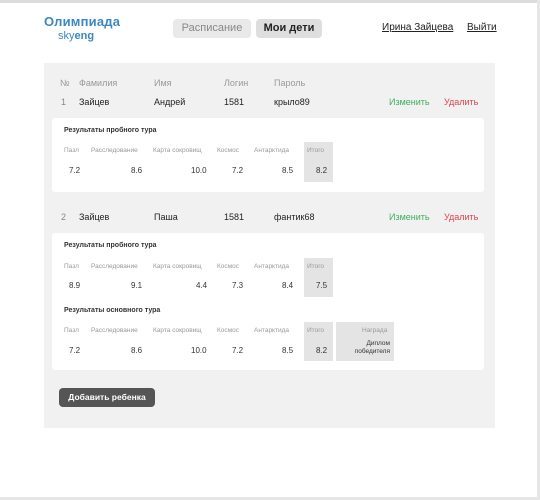 Image resolution: width=540 pixels, height=500 pixels. I want to click on row-number: 1, so click(64, 102).